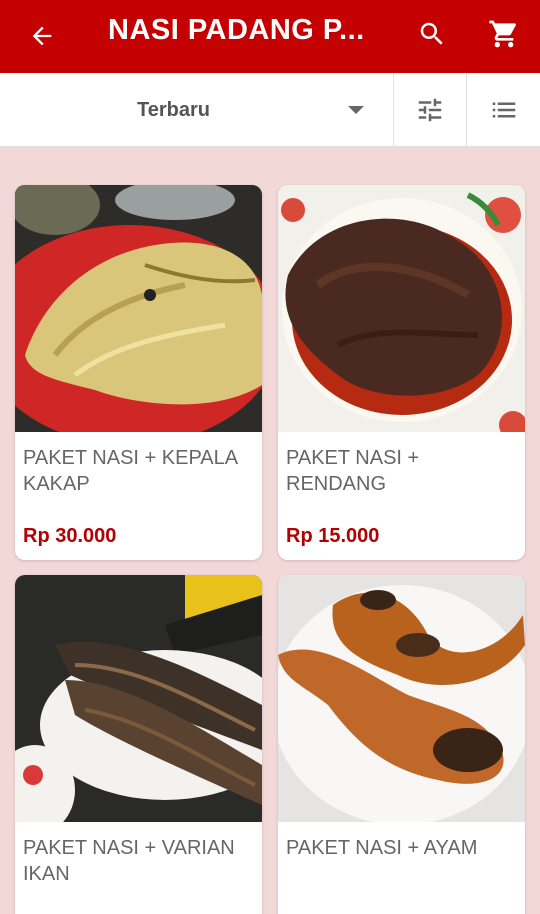  Describe the element at coordinates (356, 110) in the screenshot. I see `chevron-down-icon` at that location.